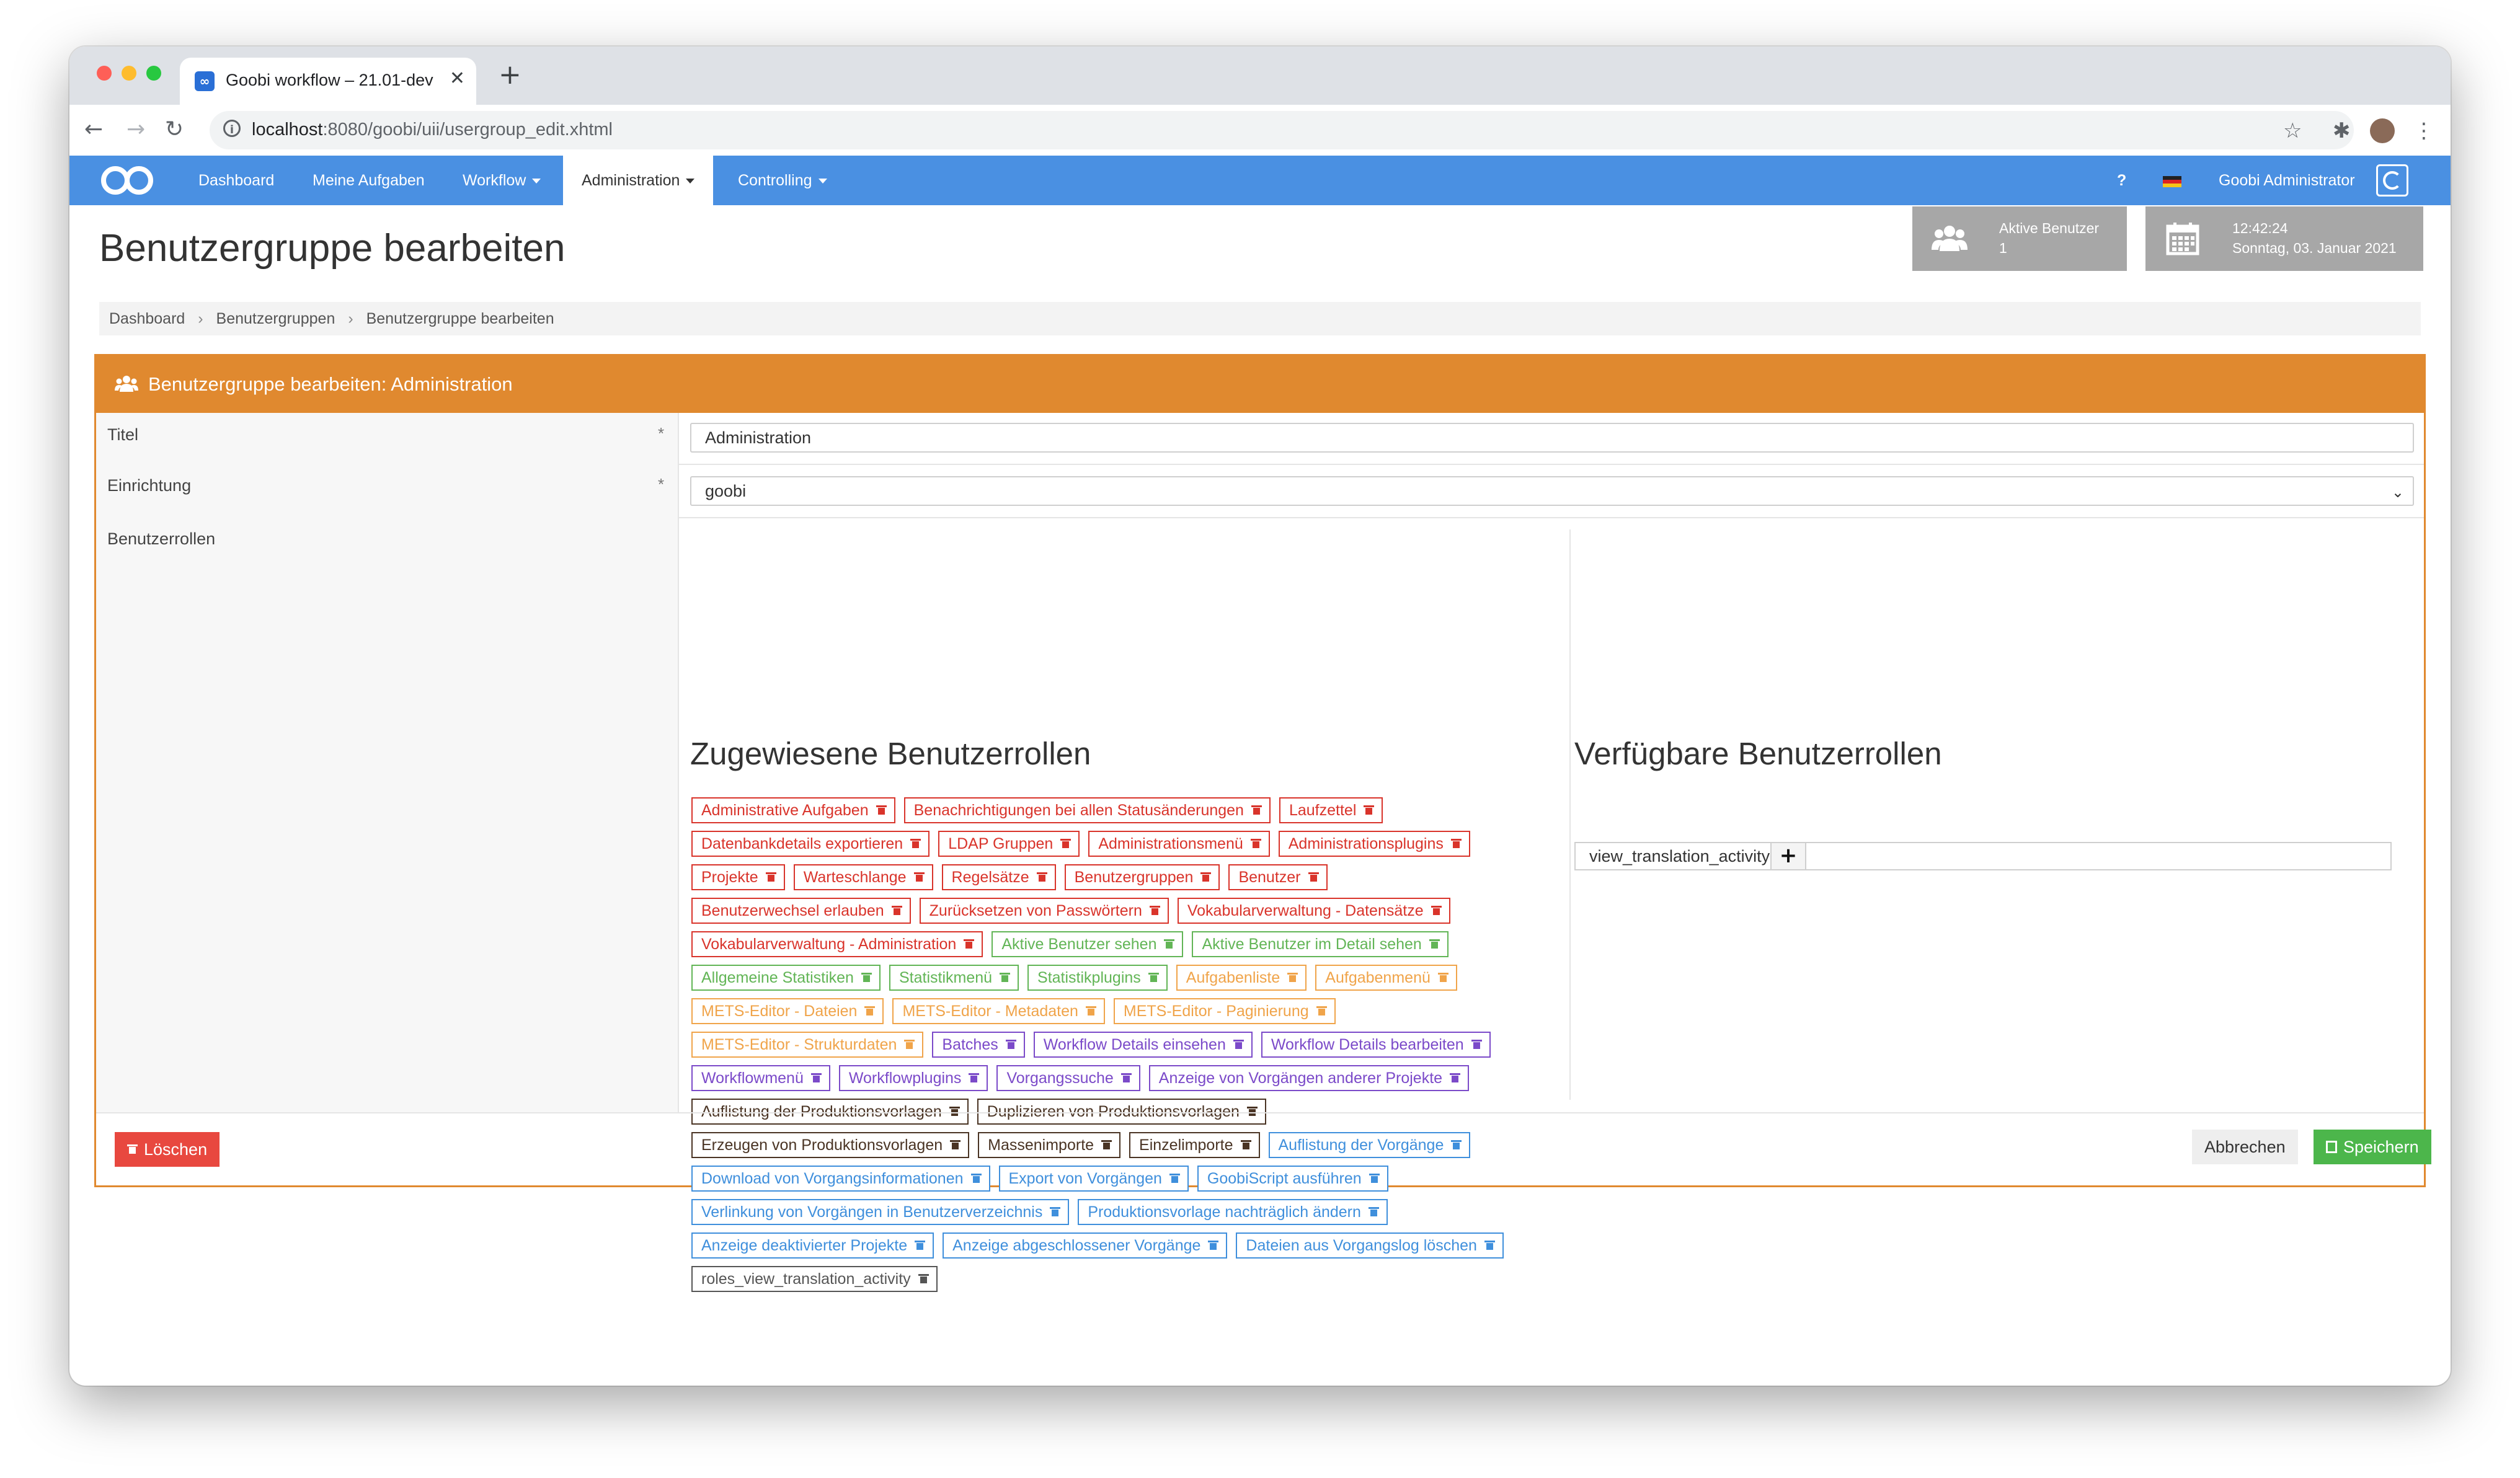 Image resolution: width=2520 pixels, height=1478 pixels. What do you see at coordinates (1224, 1011) in the screenshot?
I see `role-tag: METS-Editor - Paginierung` at bounding box center [1224, 1011].